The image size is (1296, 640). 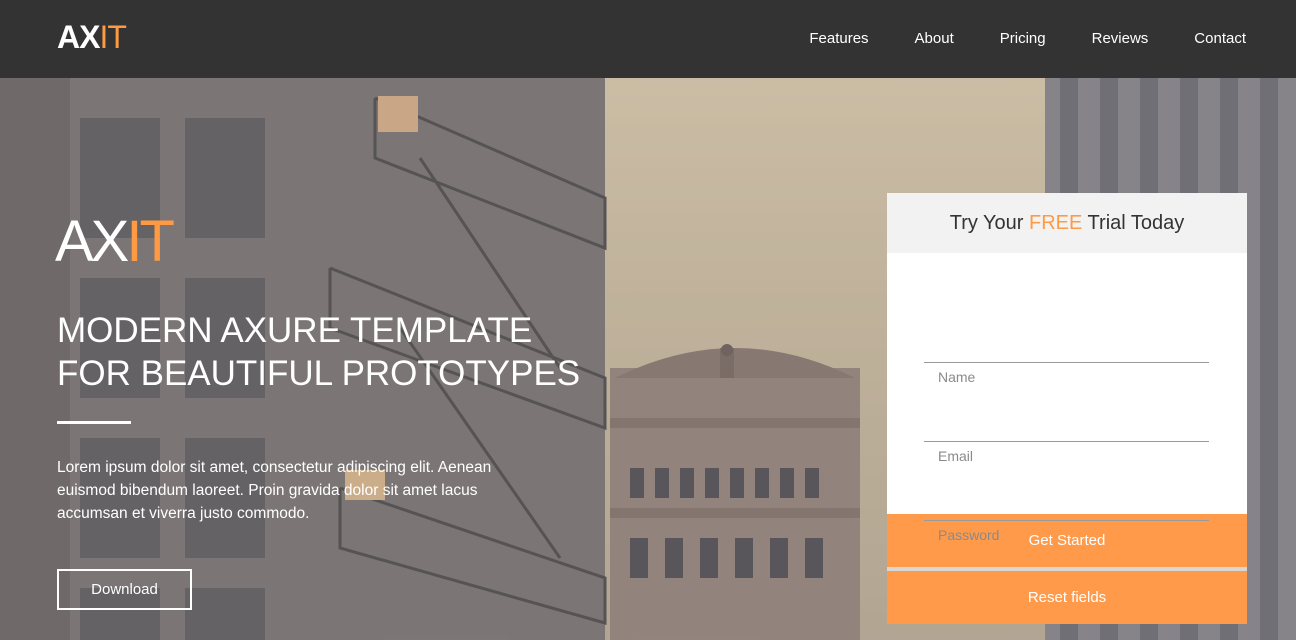 I want to click on hero-logo-ax: AX, so click(x=92, y=241).